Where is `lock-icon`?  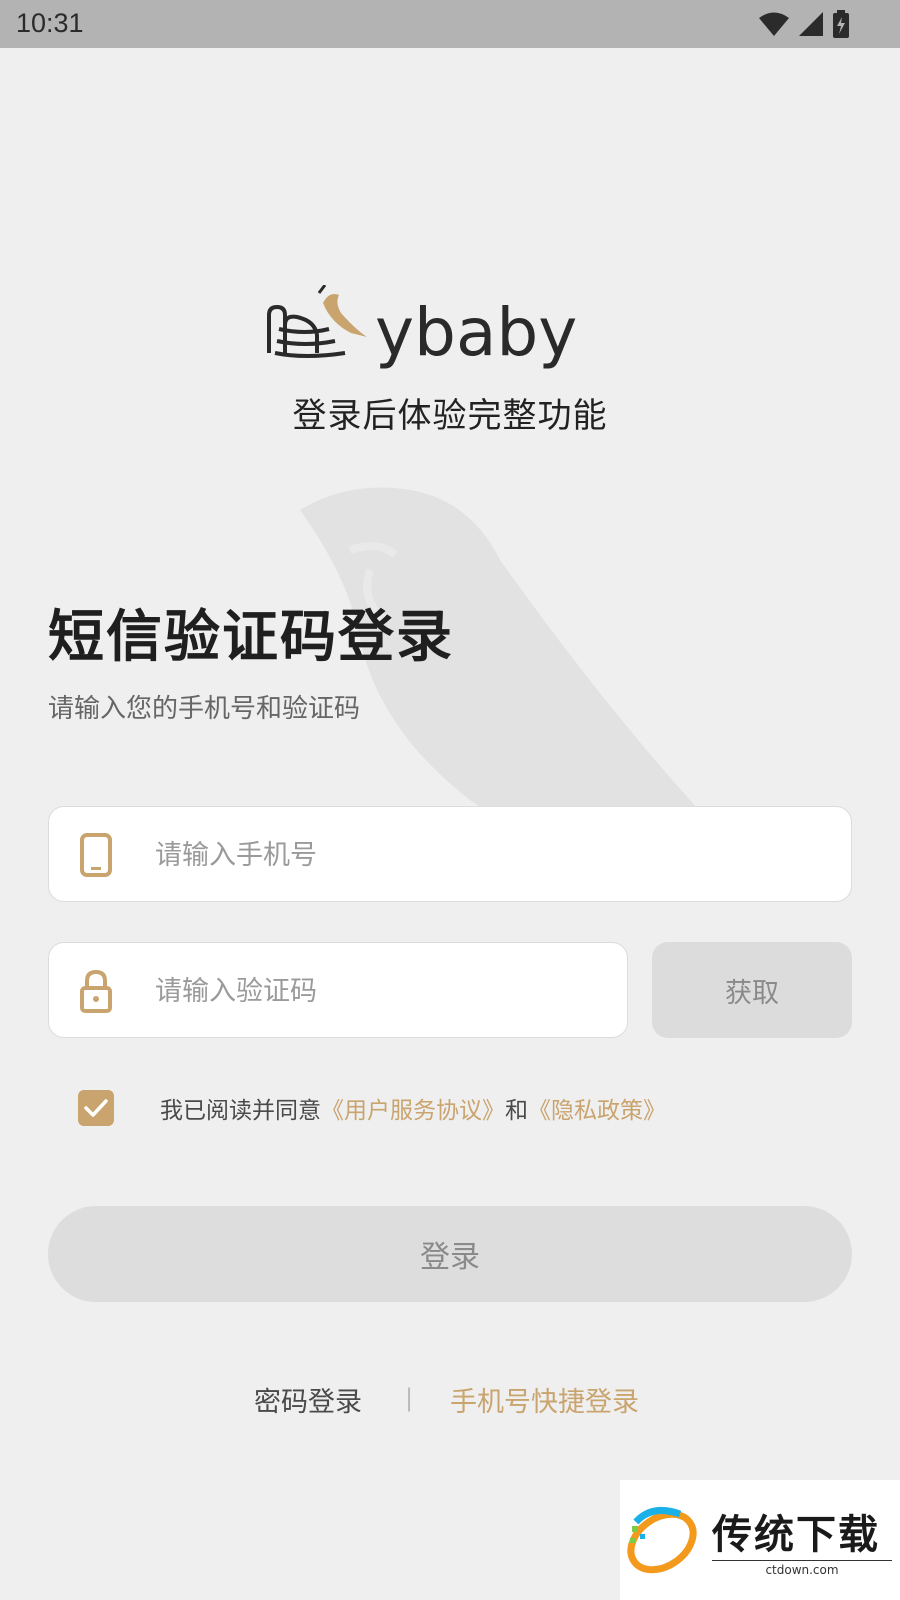
lock-icon is located at coordinates (96, 991).